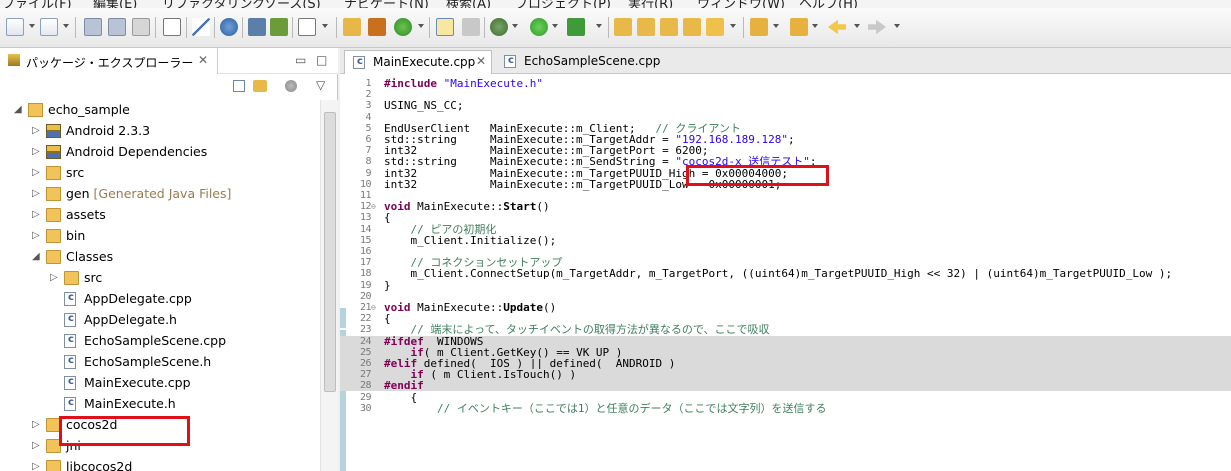 Image resolution: width=1231 pixels, height=471 pixels. What do you see at coordinates (715, 27) in the screenshot?
I see `annotation-icon` at bounding box center [715, 27].